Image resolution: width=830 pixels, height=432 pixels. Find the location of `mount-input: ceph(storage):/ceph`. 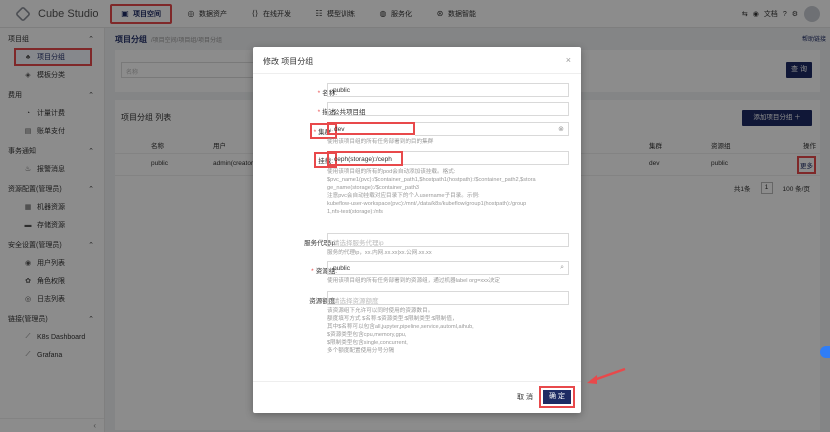

mount-input: ceph(storage):/ceph is located at coordinates (365, 158).